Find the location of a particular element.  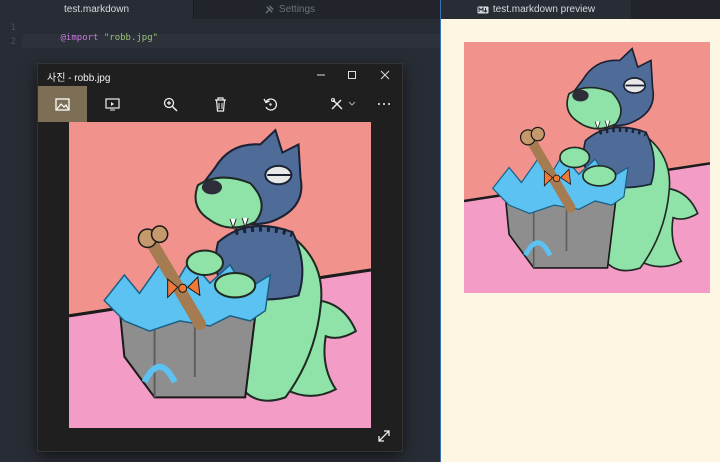

tab-label: test.markdown is located at coordinates (96, 9).